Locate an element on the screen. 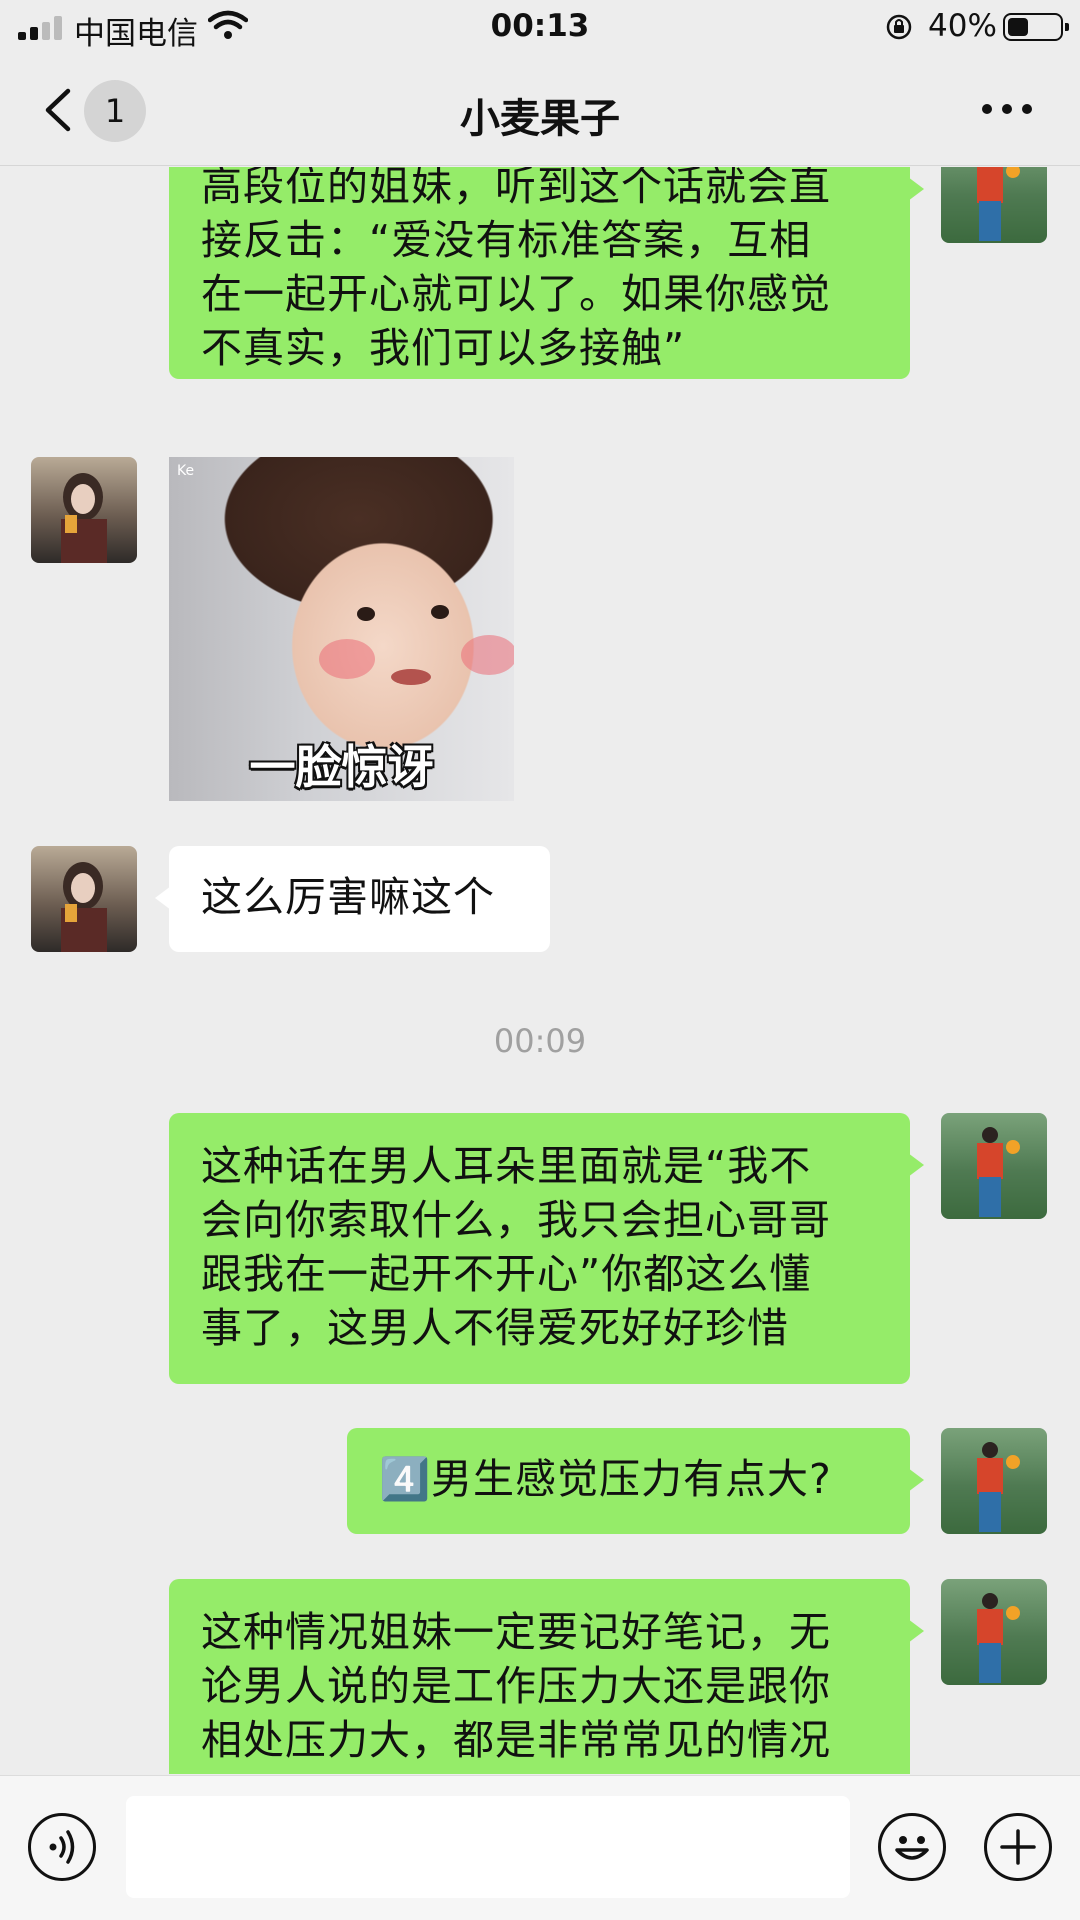  message-line: 不真实，我们可以多接触” is located at coordinates (443, 348).